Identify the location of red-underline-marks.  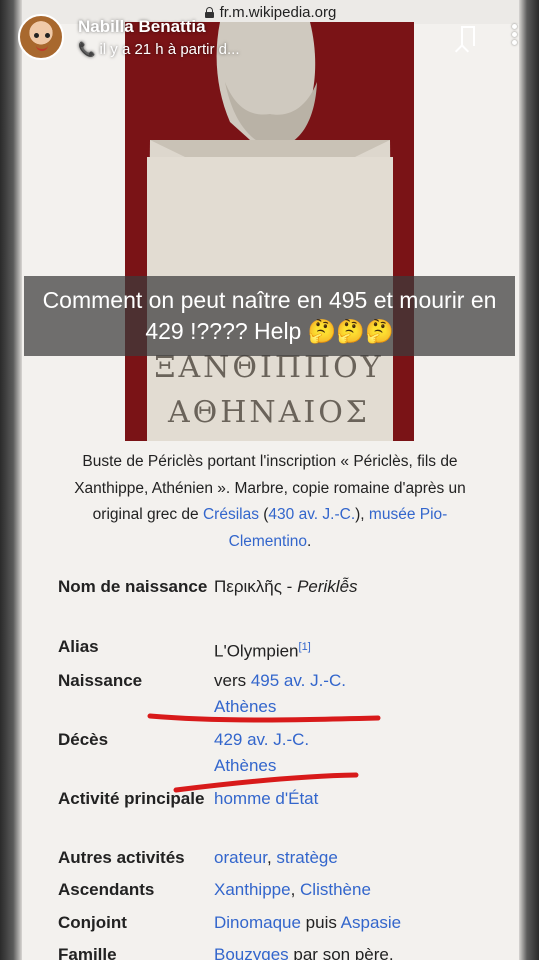
(264, 753).